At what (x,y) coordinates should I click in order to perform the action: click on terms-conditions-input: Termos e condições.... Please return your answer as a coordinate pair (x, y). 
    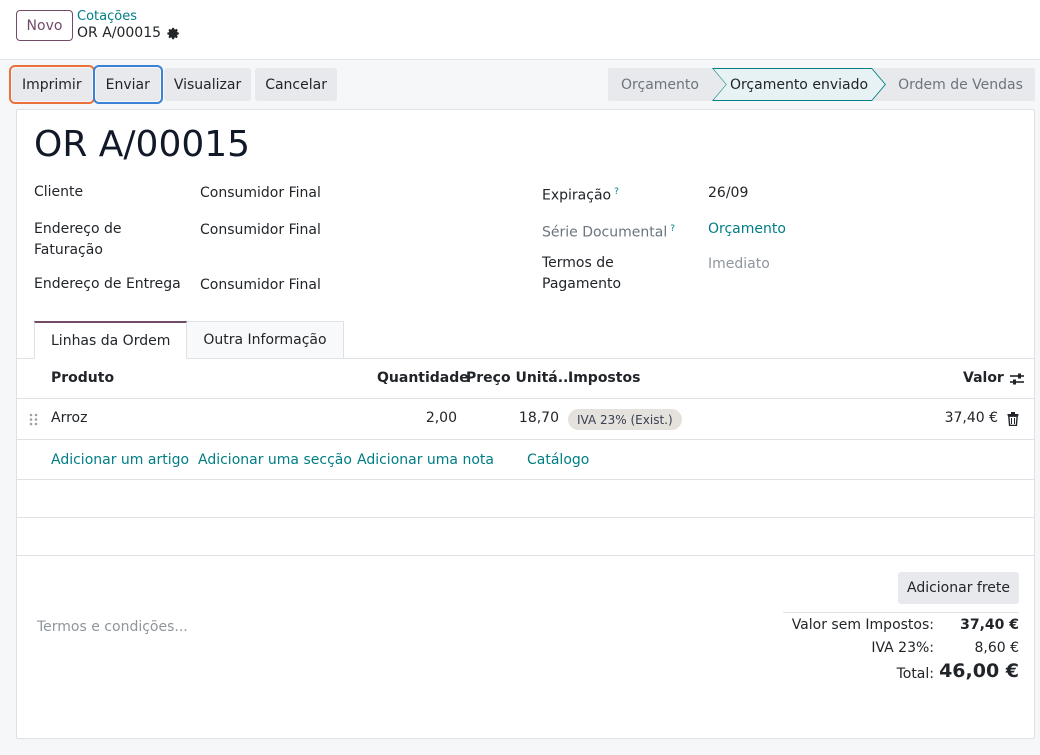
    Looking at the image, I should click on (112, 627).